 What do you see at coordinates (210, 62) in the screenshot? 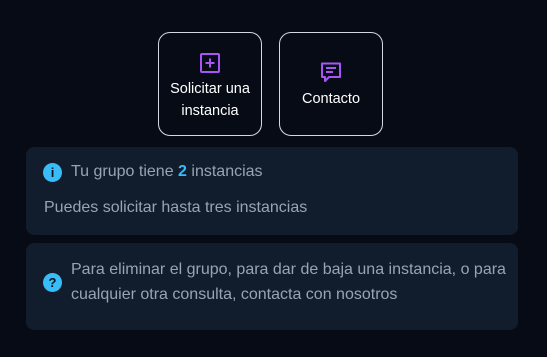
I see `plus-square-icon` at bounding box center [210, 62].